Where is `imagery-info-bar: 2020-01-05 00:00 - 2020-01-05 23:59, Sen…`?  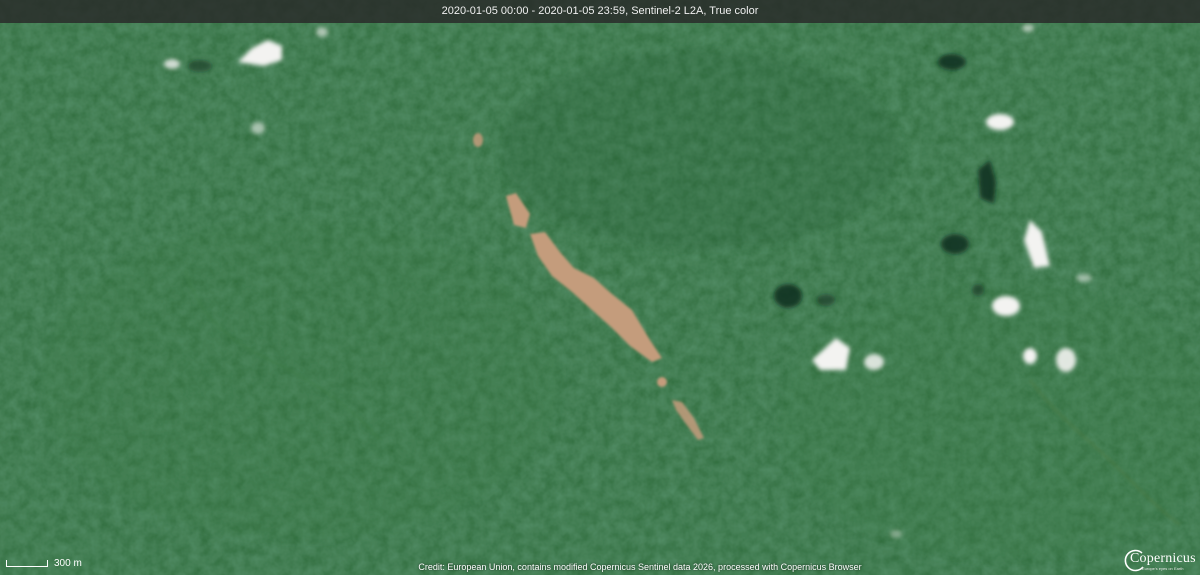
imagery-info-bar: 2020-01-05 00:00 - 2020-01-05 23:59, Sen… is located at coordinates (600, 11).